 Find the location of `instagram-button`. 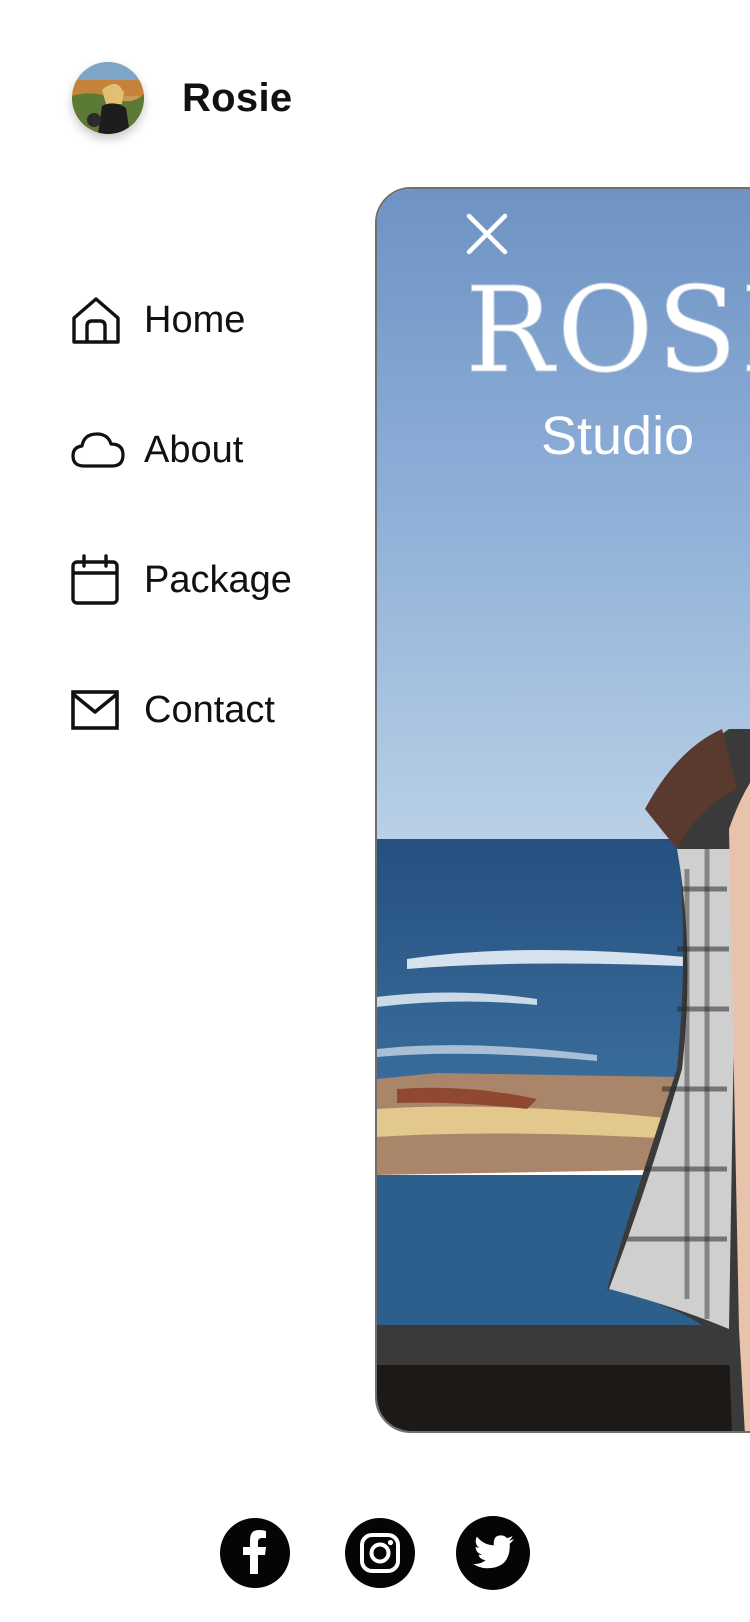

instagram-button is located at coordinates (380, 1553).